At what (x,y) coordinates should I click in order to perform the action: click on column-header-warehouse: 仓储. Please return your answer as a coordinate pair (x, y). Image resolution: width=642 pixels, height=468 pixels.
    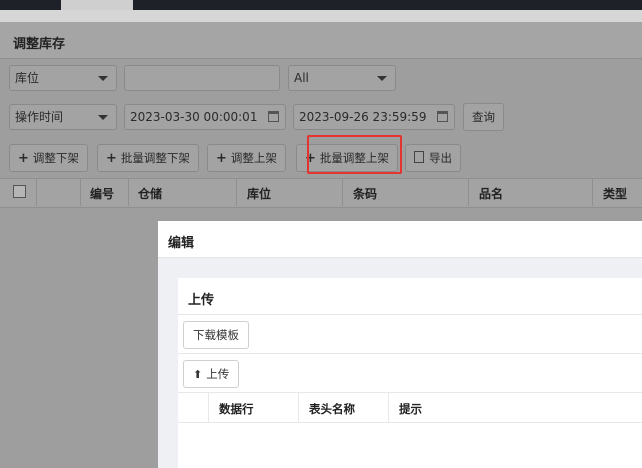
    Looking at the image, I should click on (150, 193).